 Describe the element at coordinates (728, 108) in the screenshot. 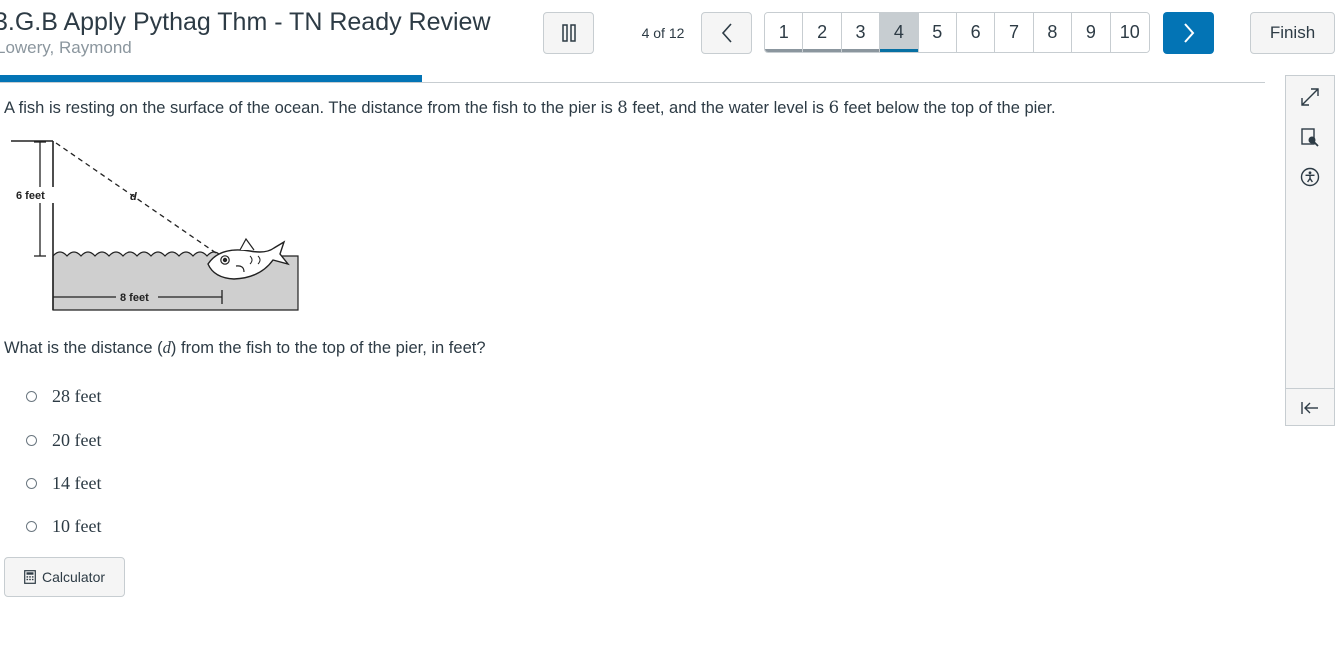

I see `question-stem-part: feet, and the water level is` at that location.